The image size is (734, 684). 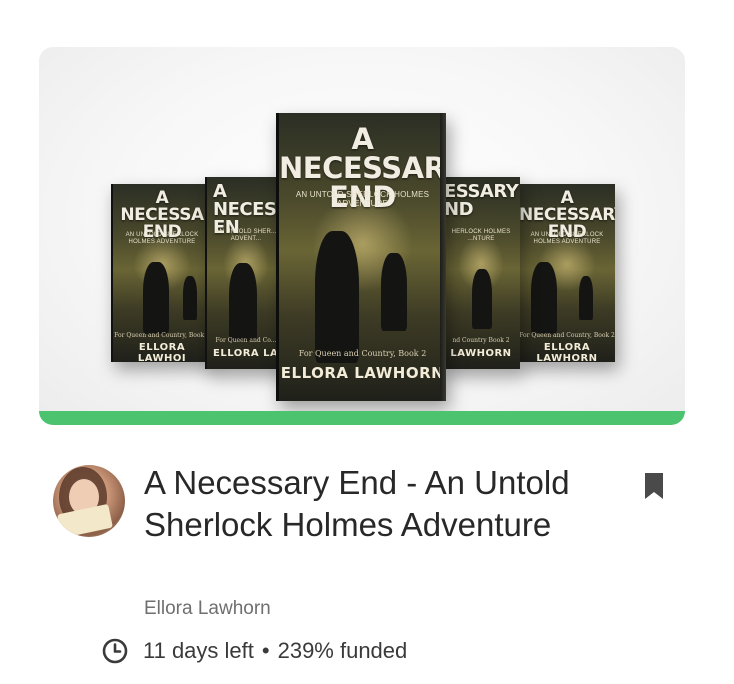 I want to click on creator-name: Ellora Lawhorn, so click(x=207, y=609).